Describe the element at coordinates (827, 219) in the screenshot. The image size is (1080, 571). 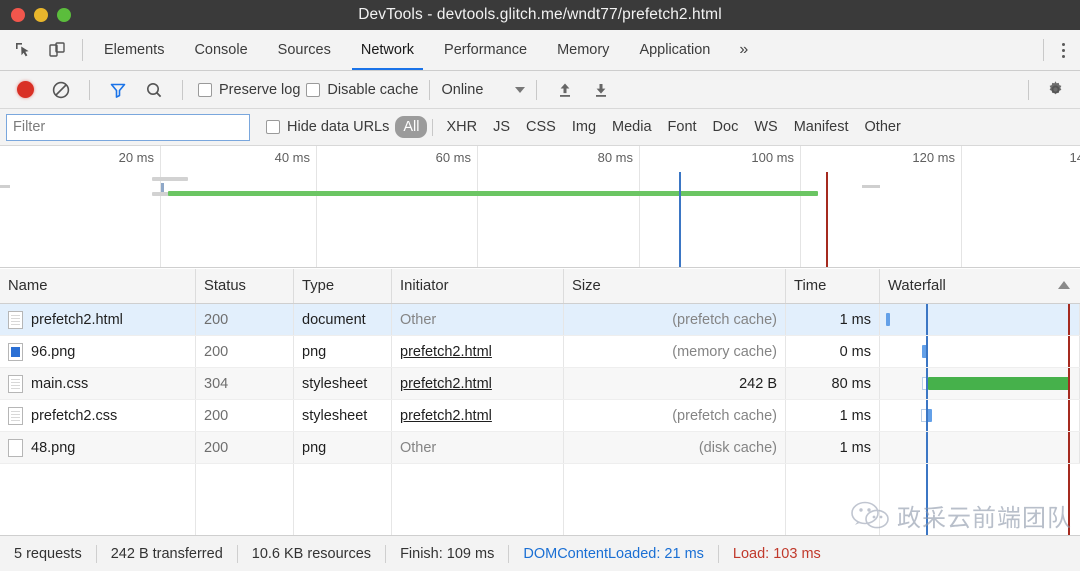
I see `overview-load-marker` at that location.